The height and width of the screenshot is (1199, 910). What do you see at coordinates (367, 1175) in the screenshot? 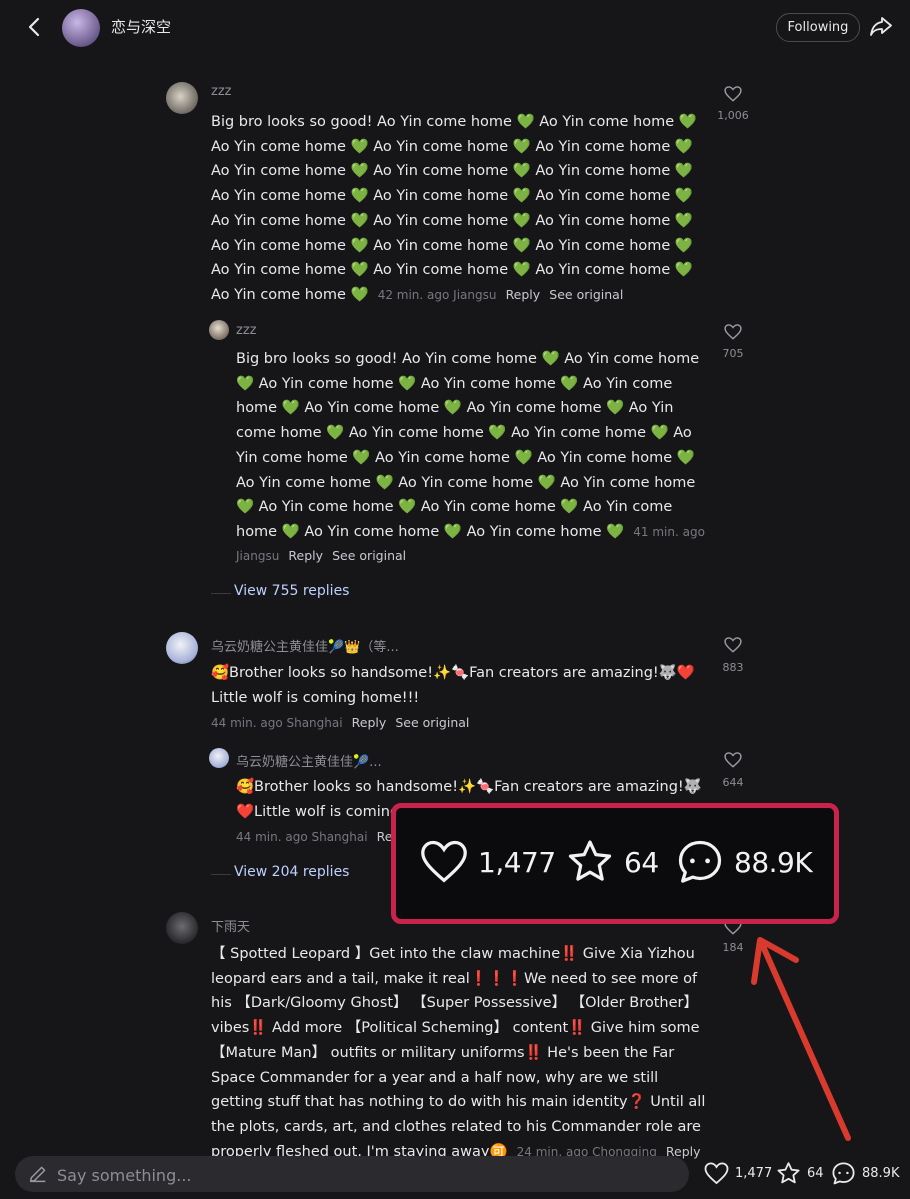
I see `comment-input` at bounding box center [367, 1175].